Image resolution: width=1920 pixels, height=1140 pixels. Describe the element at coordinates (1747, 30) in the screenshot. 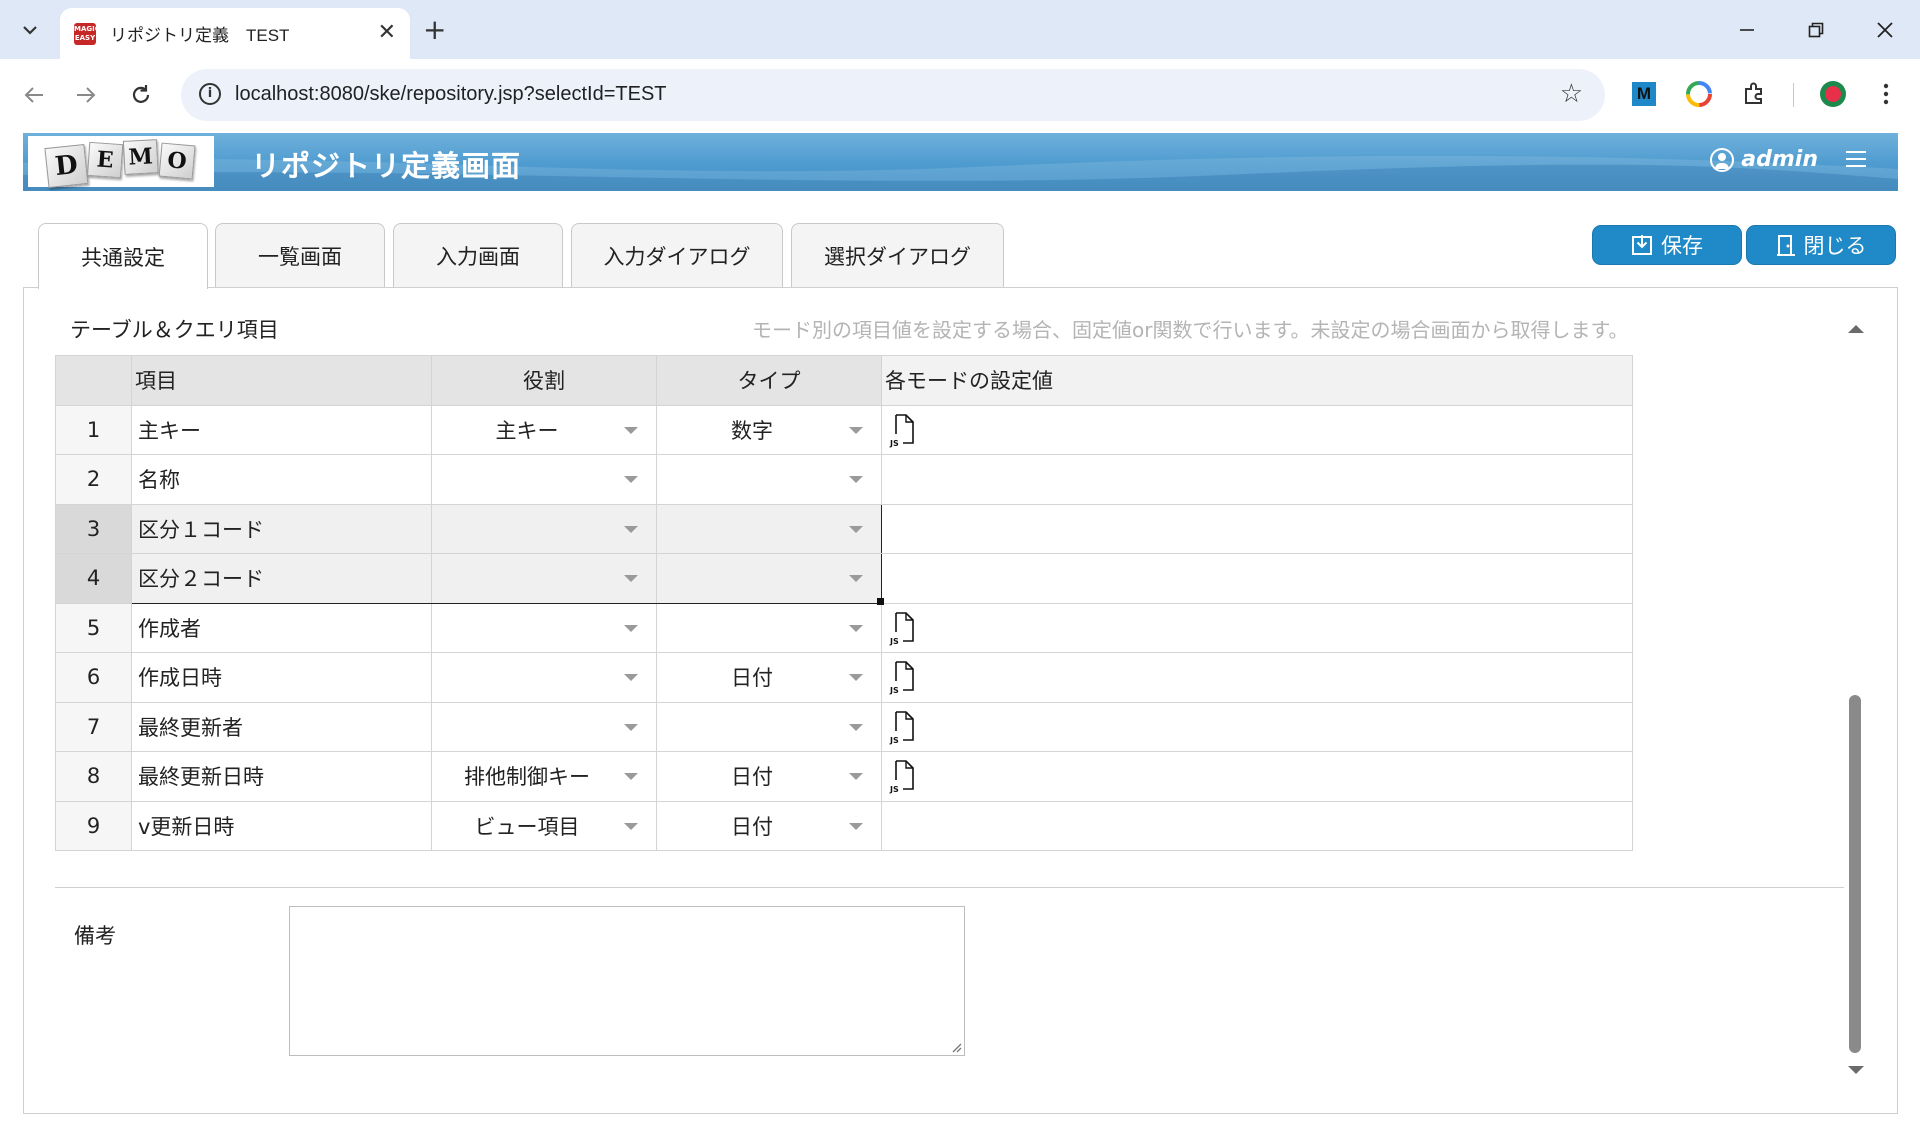

I see `minimize-button` at that location.